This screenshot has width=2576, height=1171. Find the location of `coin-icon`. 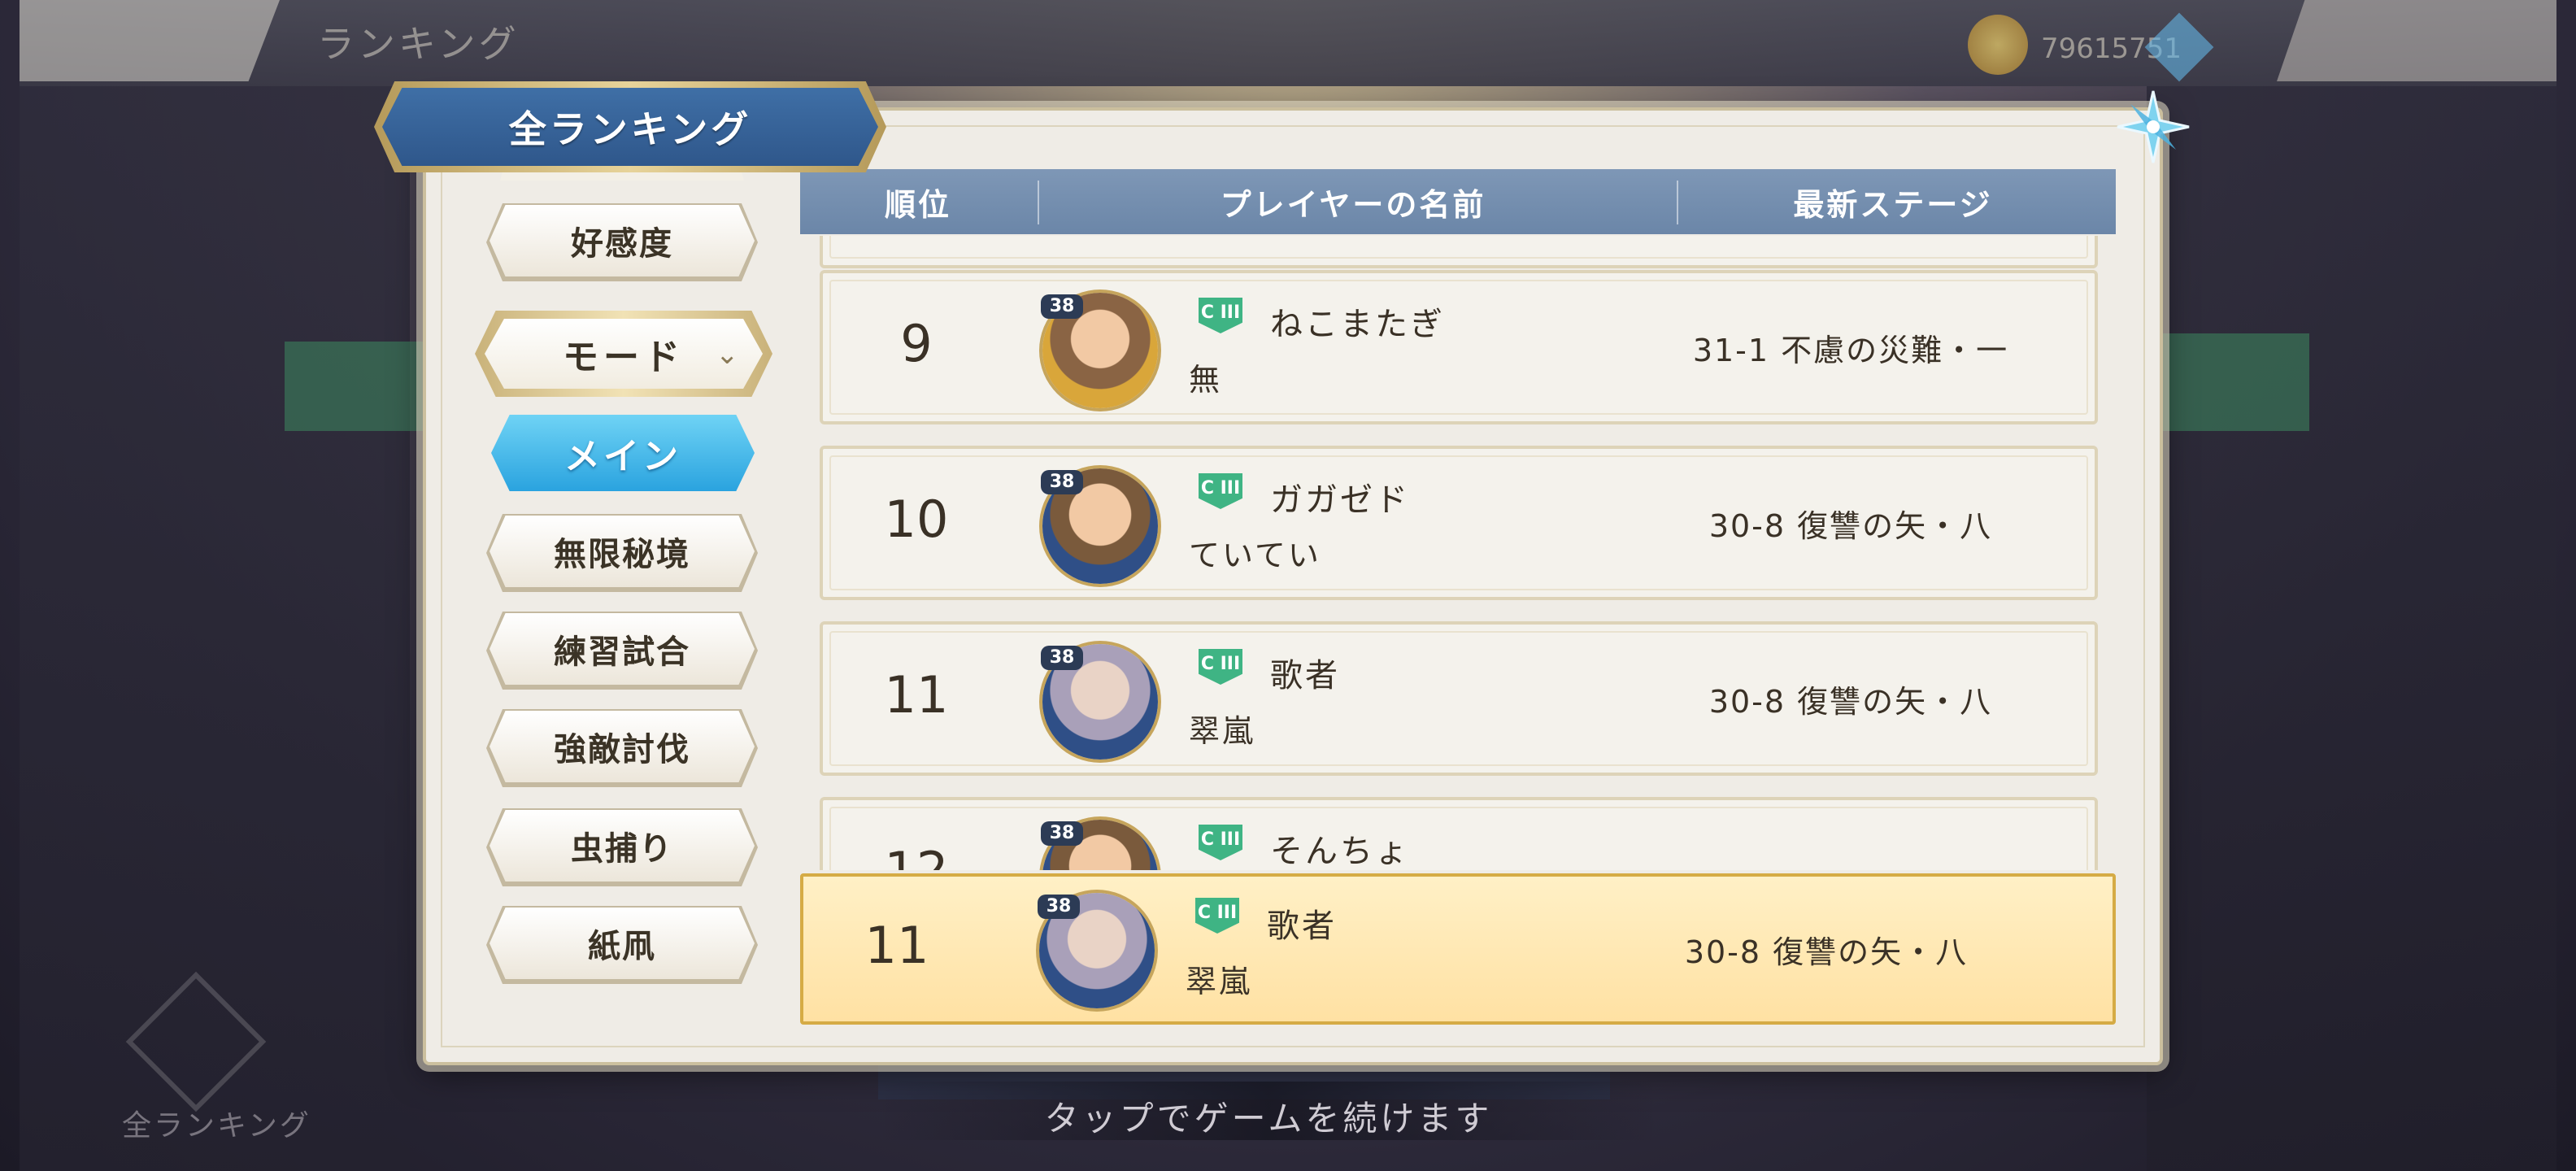

coin-icon is located at coordinates (1998, 45).